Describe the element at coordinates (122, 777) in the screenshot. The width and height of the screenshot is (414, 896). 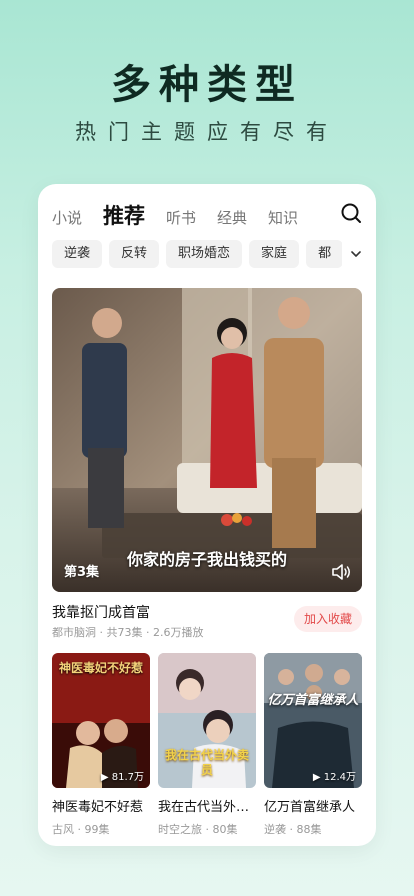
I see `play-count: ▶ 81.7万` at that location.